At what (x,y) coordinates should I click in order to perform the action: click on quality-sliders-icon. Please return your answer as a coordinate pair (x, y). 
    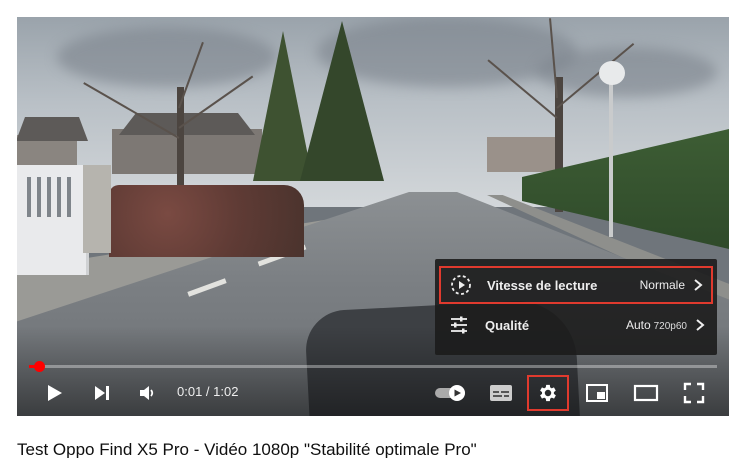
    Looking at the image, I should click on (459, 325).